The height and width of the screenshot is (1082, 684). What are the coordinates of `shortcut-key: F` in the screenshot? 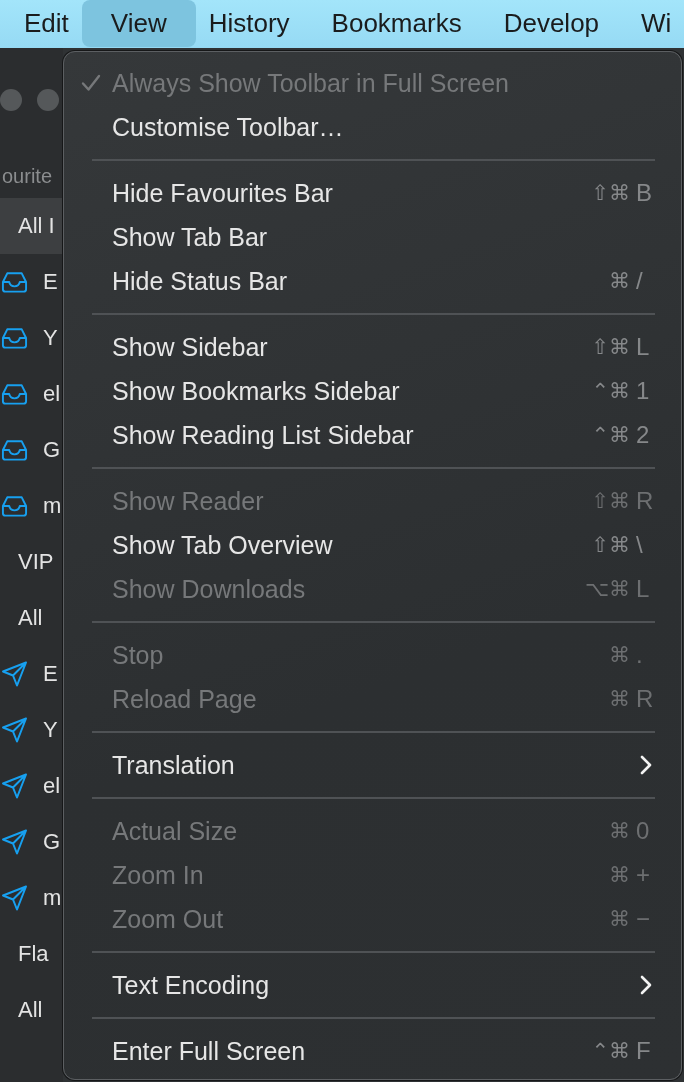 It's located at (646, 1051).